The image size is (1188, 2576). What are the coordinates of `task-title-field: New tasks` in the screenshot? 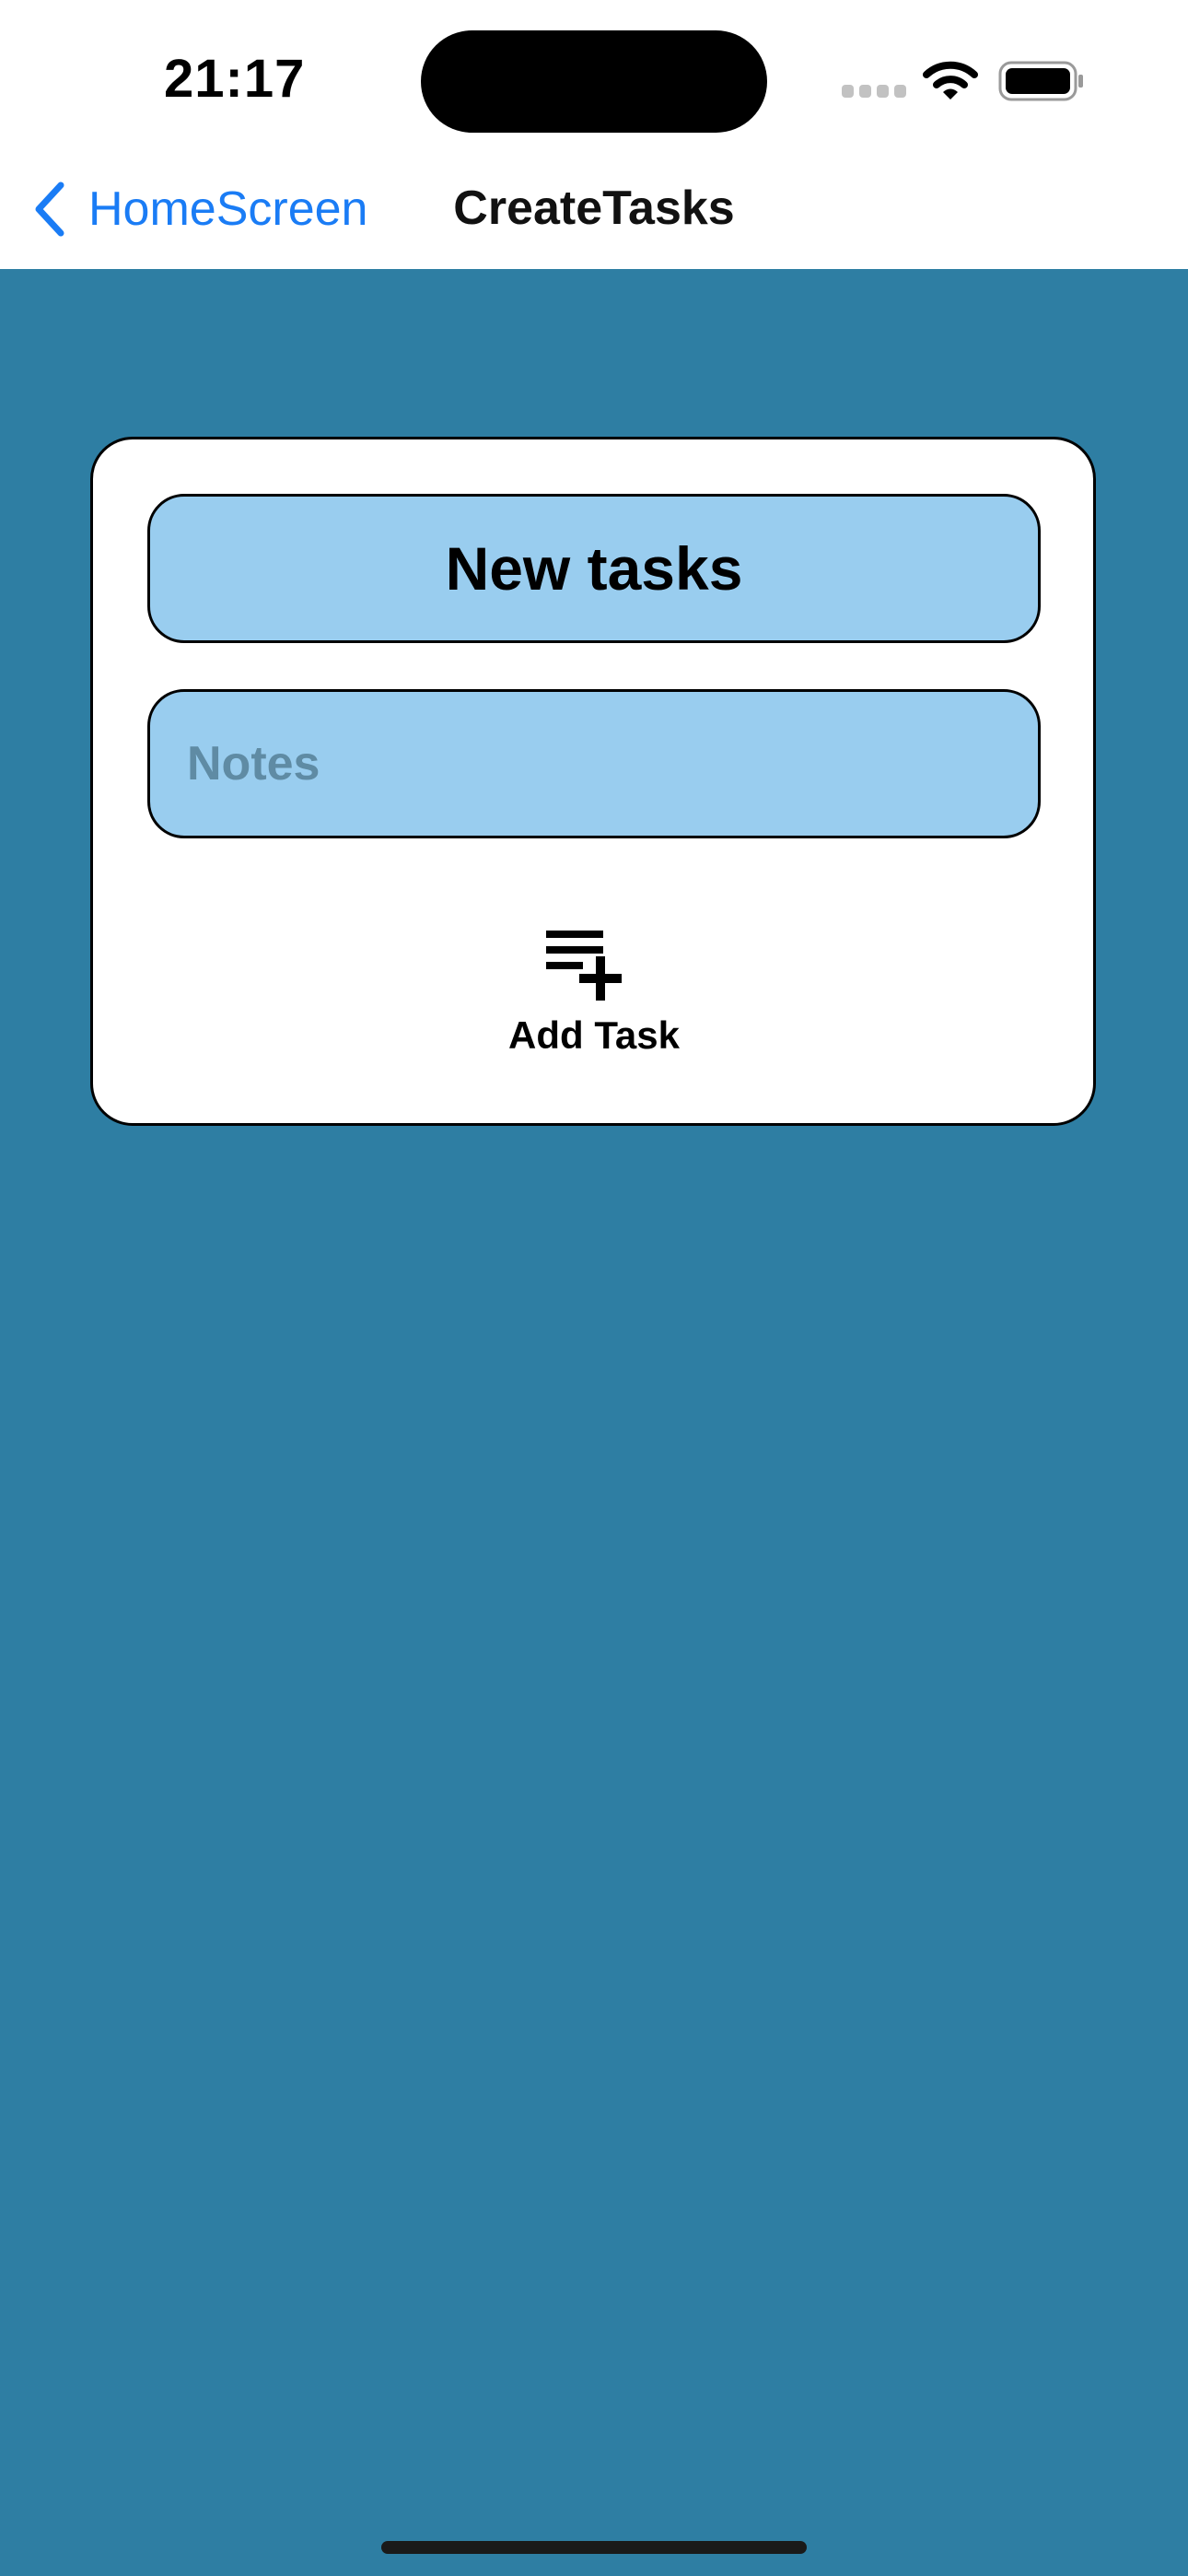 It's located at (594, 568).